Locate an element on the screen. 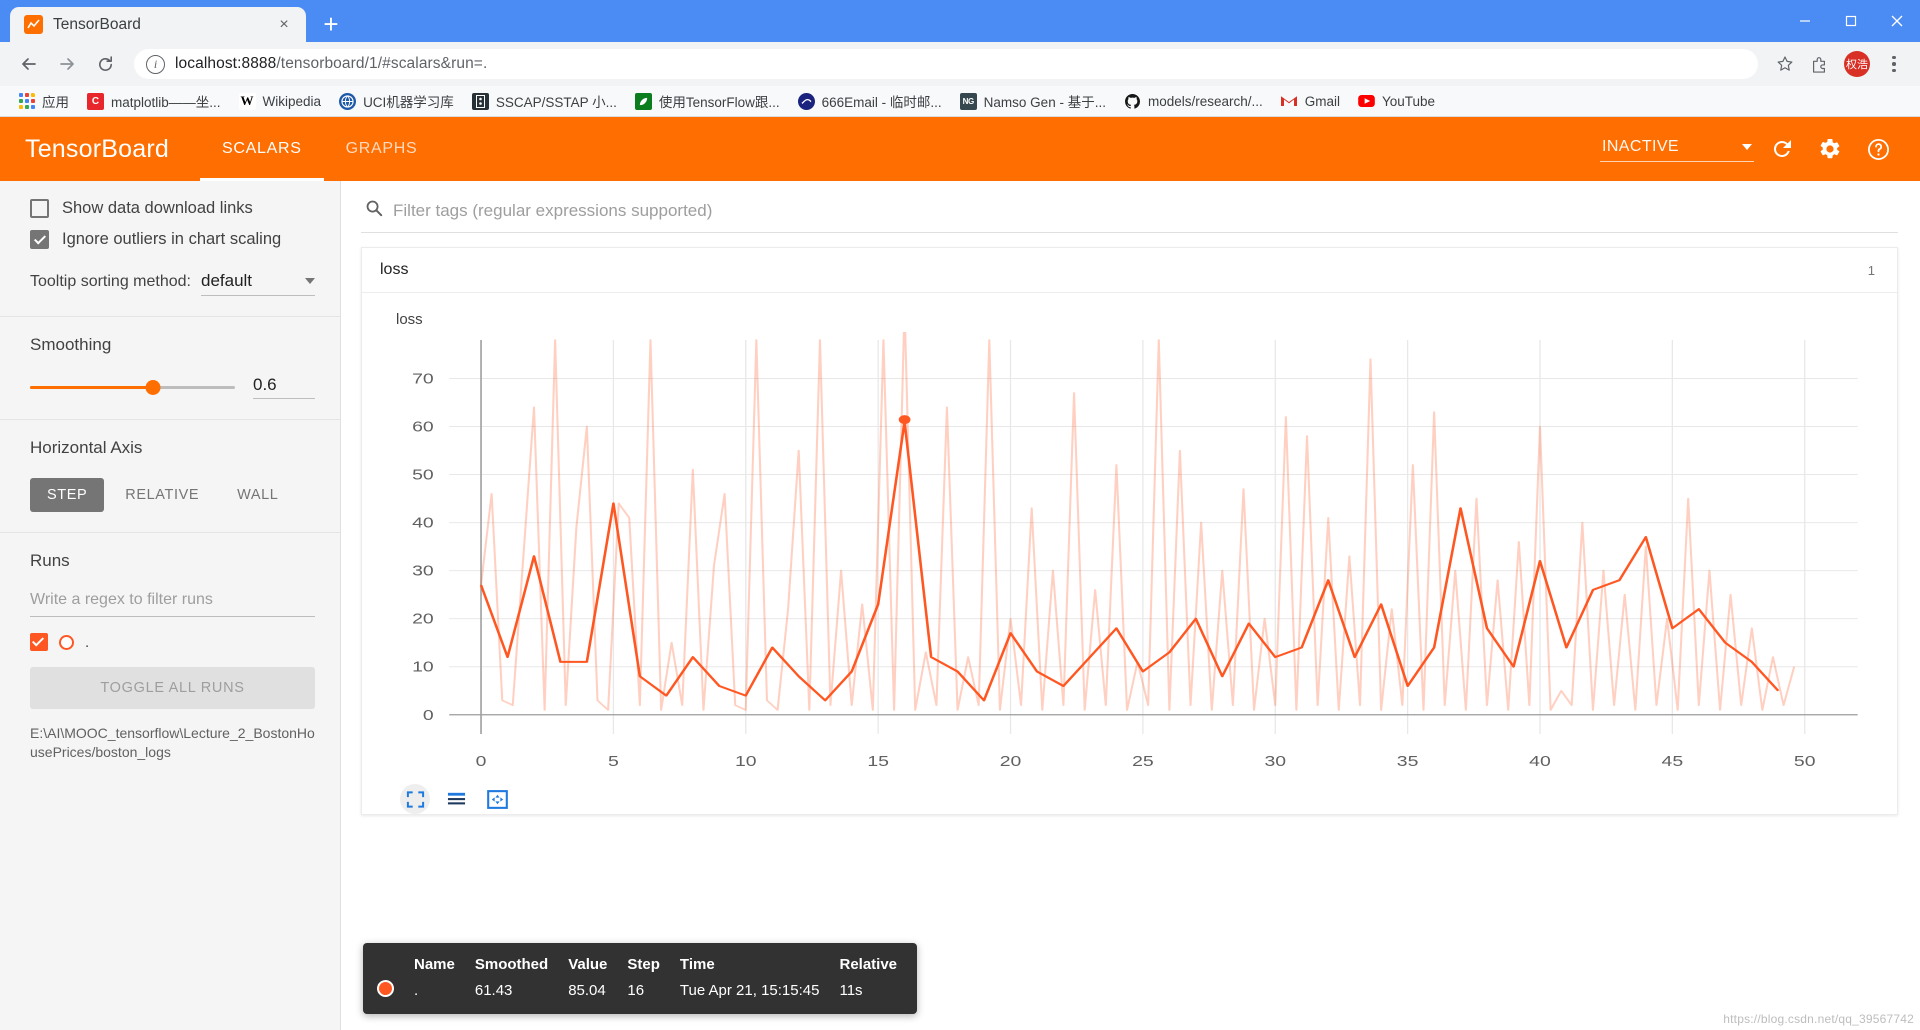 The height and width of the screenshot is (1030, 1920). checkbox-show-data-download-links: Show data download links is located at coordinates (172, 208).